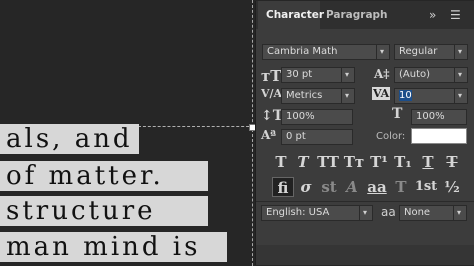 The height and width of the screenshot is (266, 474). What do you see at coordinates (299, 74) in the screenshot?
I see `font-size-value: 30 pt` at bounding box center [299, 74].